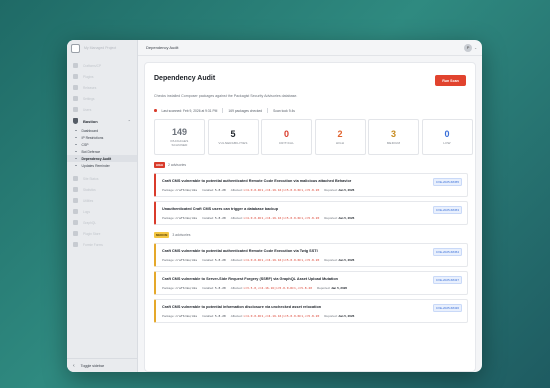  Describe the element at coordinates (92, 137) in the screenshot. I see `sidebar-item-label: IP Restrictions` at that location.